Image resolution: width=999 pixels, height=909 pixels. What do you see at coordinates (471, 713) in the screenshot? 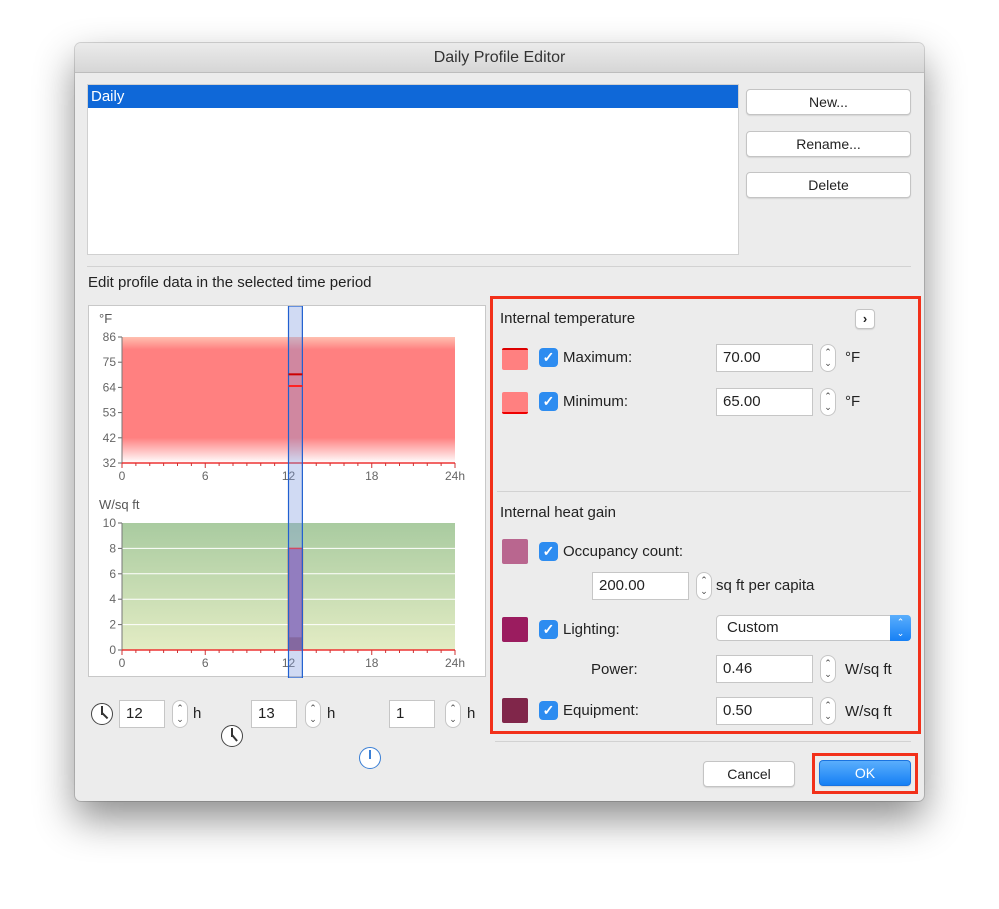
I see `duration-unit: h` at bounding box center [471, 713].